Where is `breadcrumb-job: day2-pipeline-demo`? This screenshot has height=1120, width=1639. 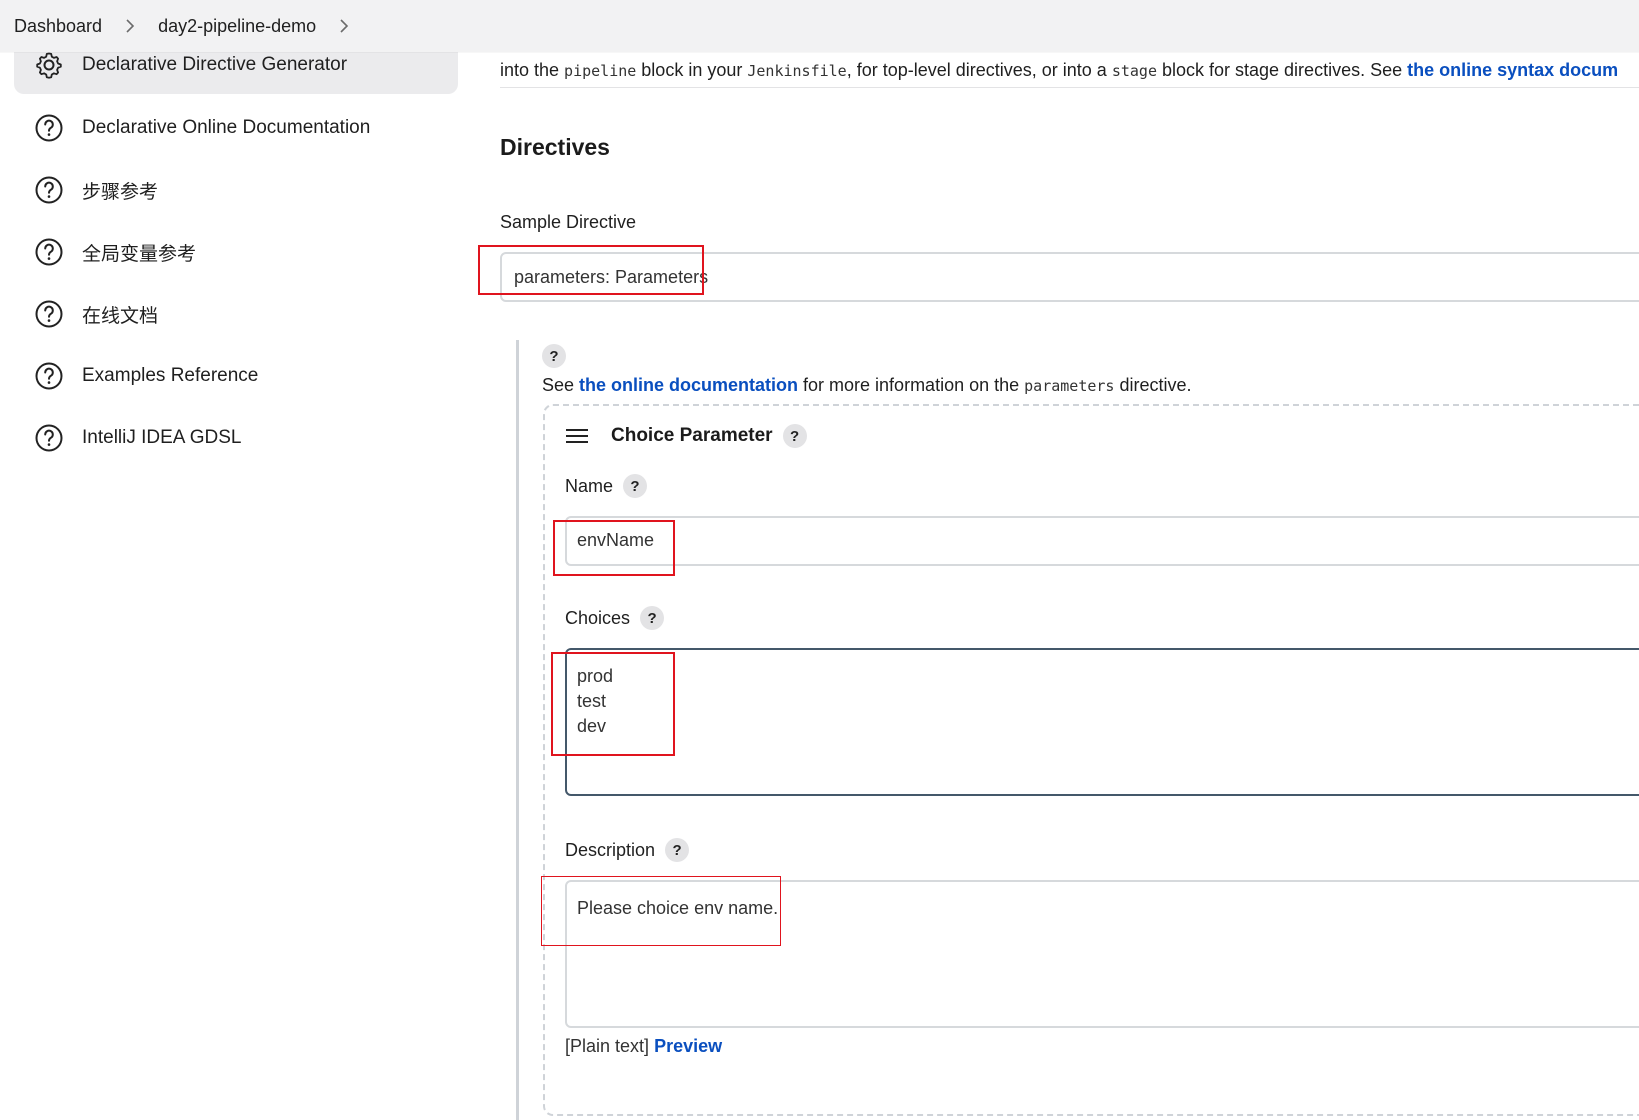
breadcrumb-job: day2-pipeline-demo is located at coordinates (237, 26).